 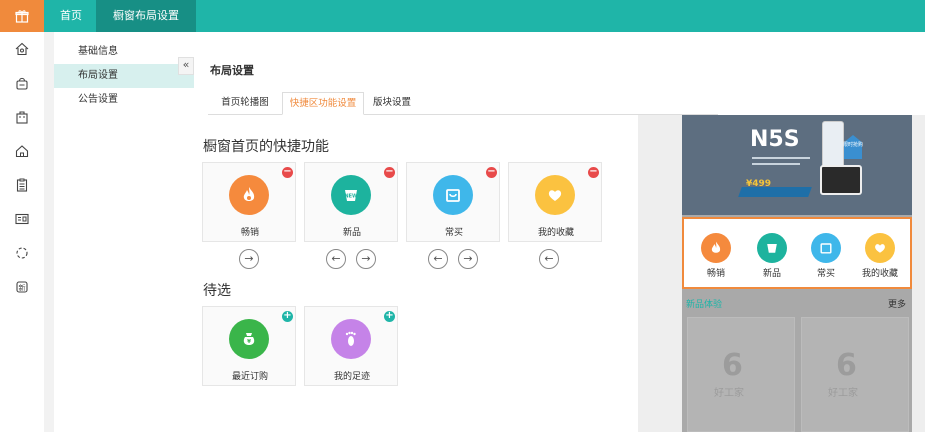 I want to click on quick-card-favorites: 我的收藏 −, so click(x=555, y=202).